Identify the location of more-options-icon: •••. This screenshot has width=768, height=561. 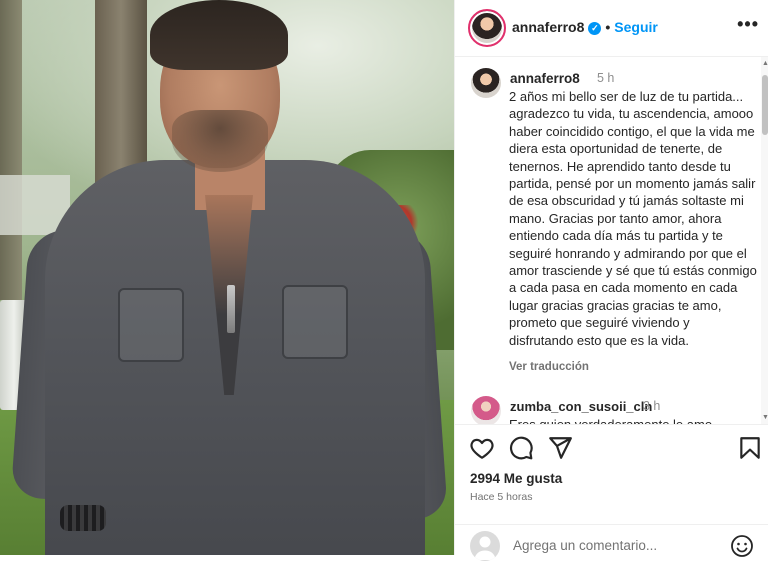
(748, 24).